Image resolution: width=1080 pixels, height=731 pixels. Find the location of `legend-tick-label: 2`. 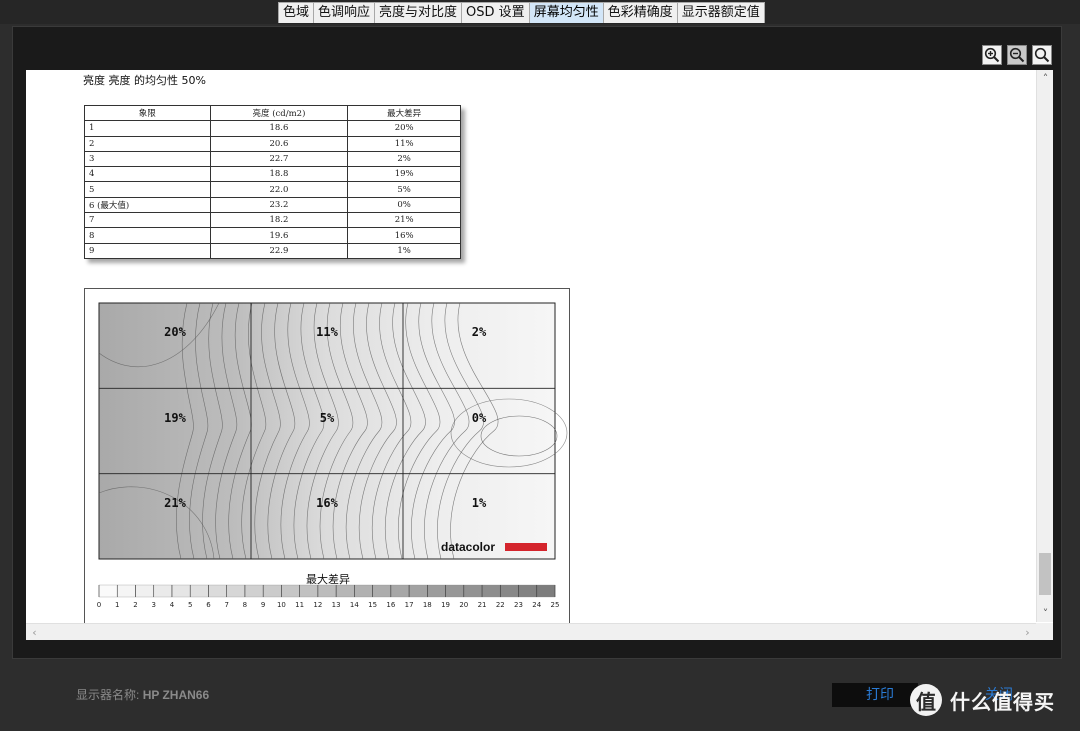

legend-tick-label: 2 is located at coordinates (135, 605).